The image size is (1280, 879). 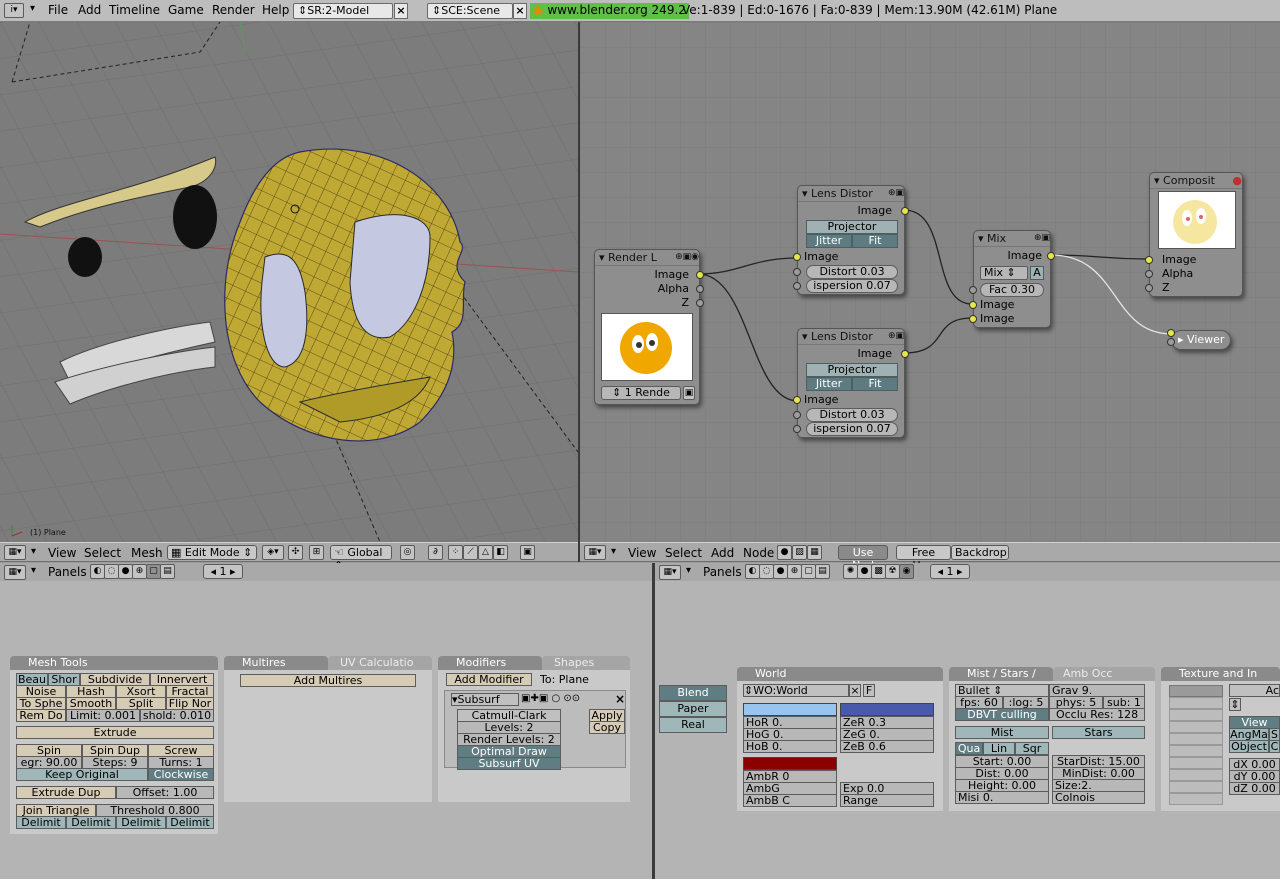 What do you see at coordinates (969, 748) in the screenshot?
I see `quadratic-toggle: Qua` at bounding box center [969, 748].